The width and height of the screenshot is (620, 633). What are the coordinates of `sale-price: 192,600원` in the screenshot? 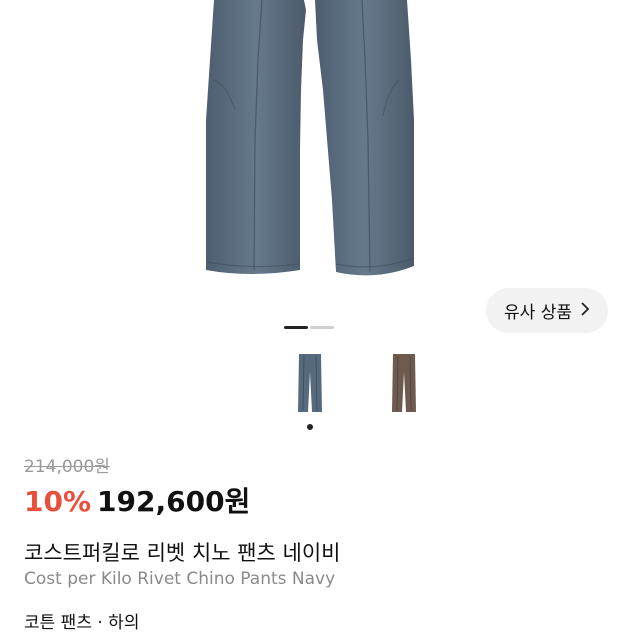 It's located at (174, 501).